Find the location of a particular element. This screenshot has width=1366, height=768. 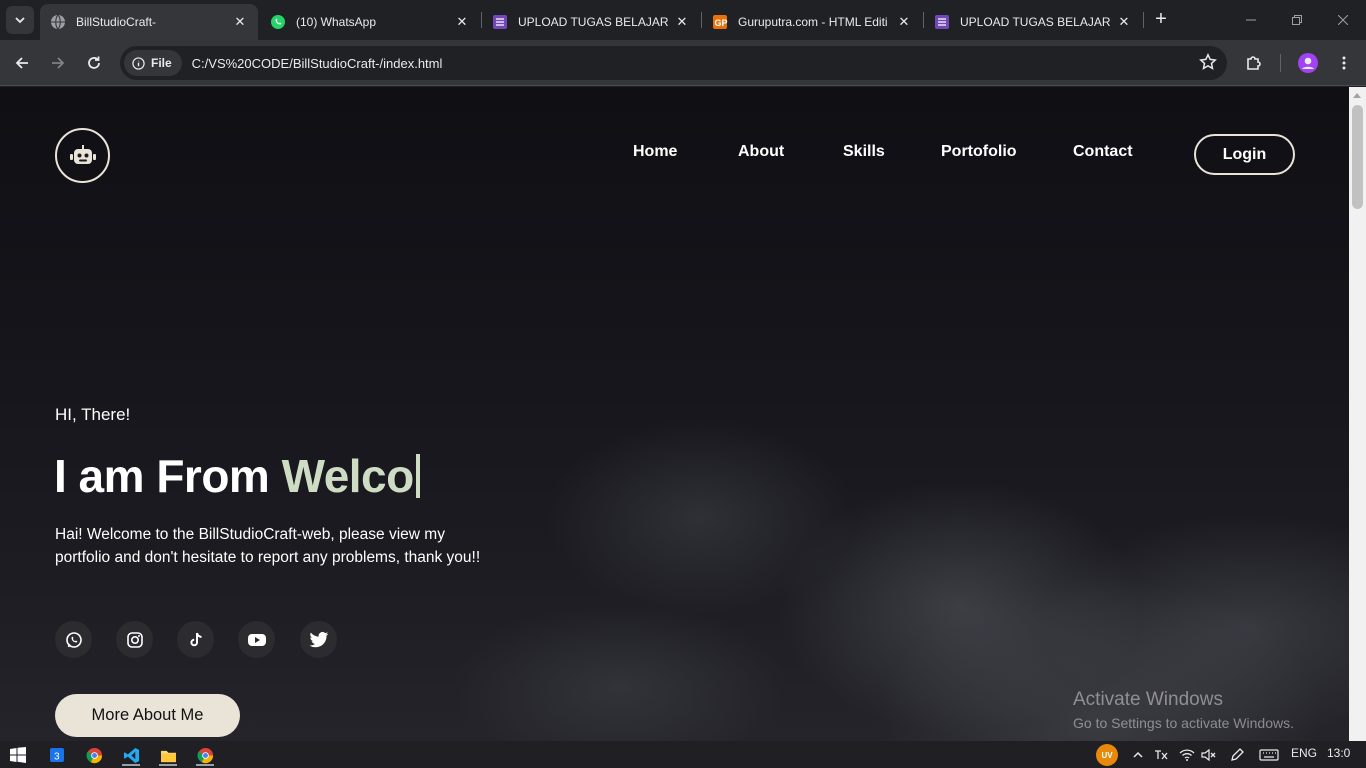

windows-logo-icon is located at coordinates (18, 755).